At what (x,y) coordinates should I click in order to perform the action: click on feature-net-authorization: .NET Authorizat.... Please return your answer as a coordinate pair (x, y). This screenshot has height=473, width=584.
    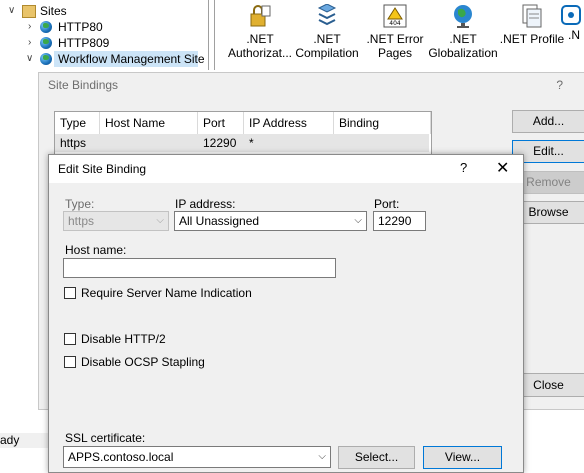
    Looking at the image, I should click on (260, 32).